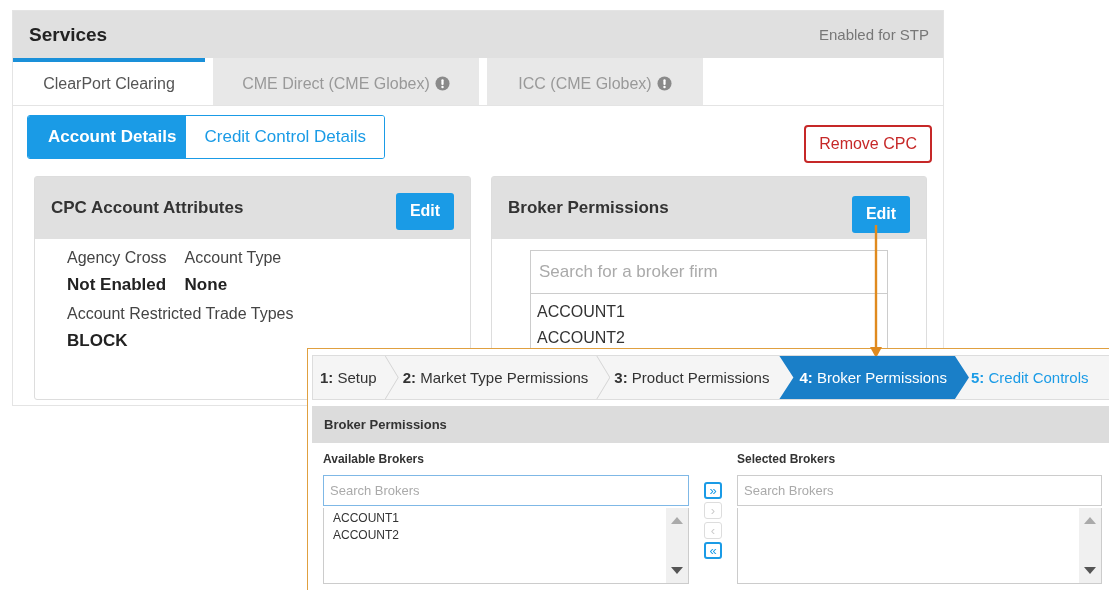 The width and height of the screenshot is (1109, 590). I want to click on tab: CME Direct (CME Globex), so click(346, 81).